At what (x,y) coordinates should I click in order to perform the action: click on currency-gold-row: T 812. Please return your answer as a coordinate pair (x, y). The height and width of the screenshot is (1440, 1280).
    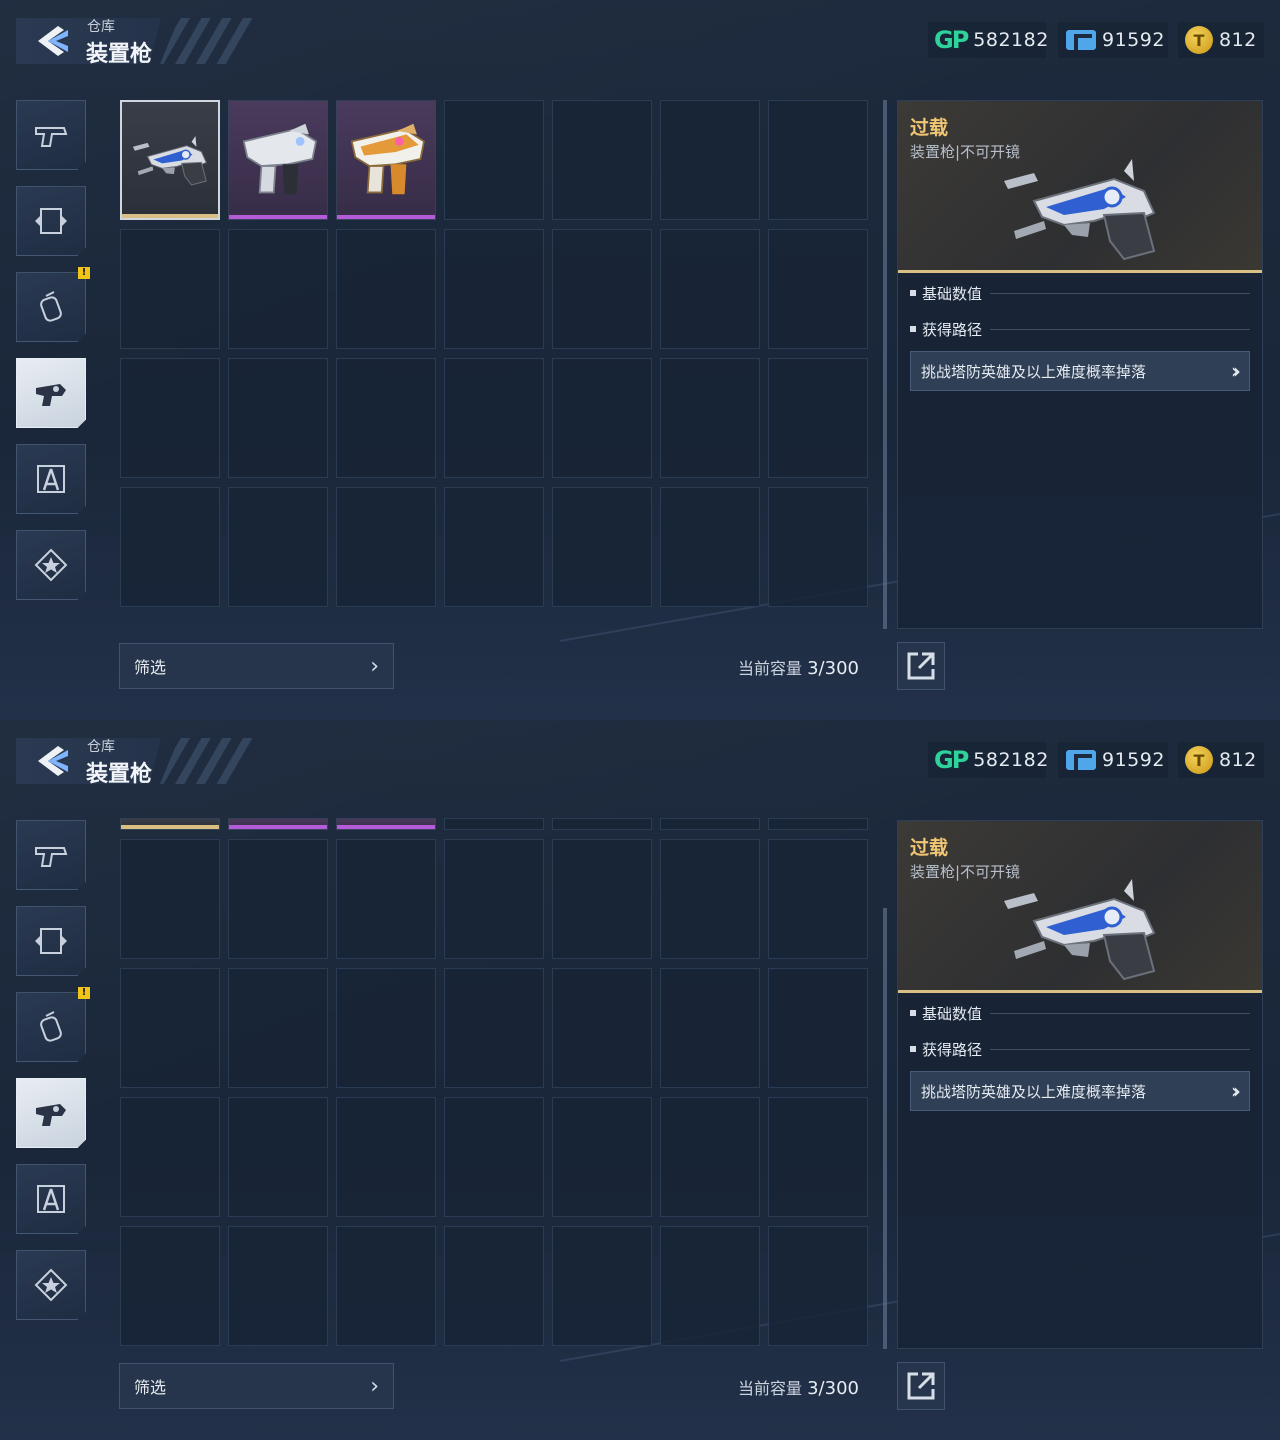
    Looking at the image, I should click on (1221, 40).